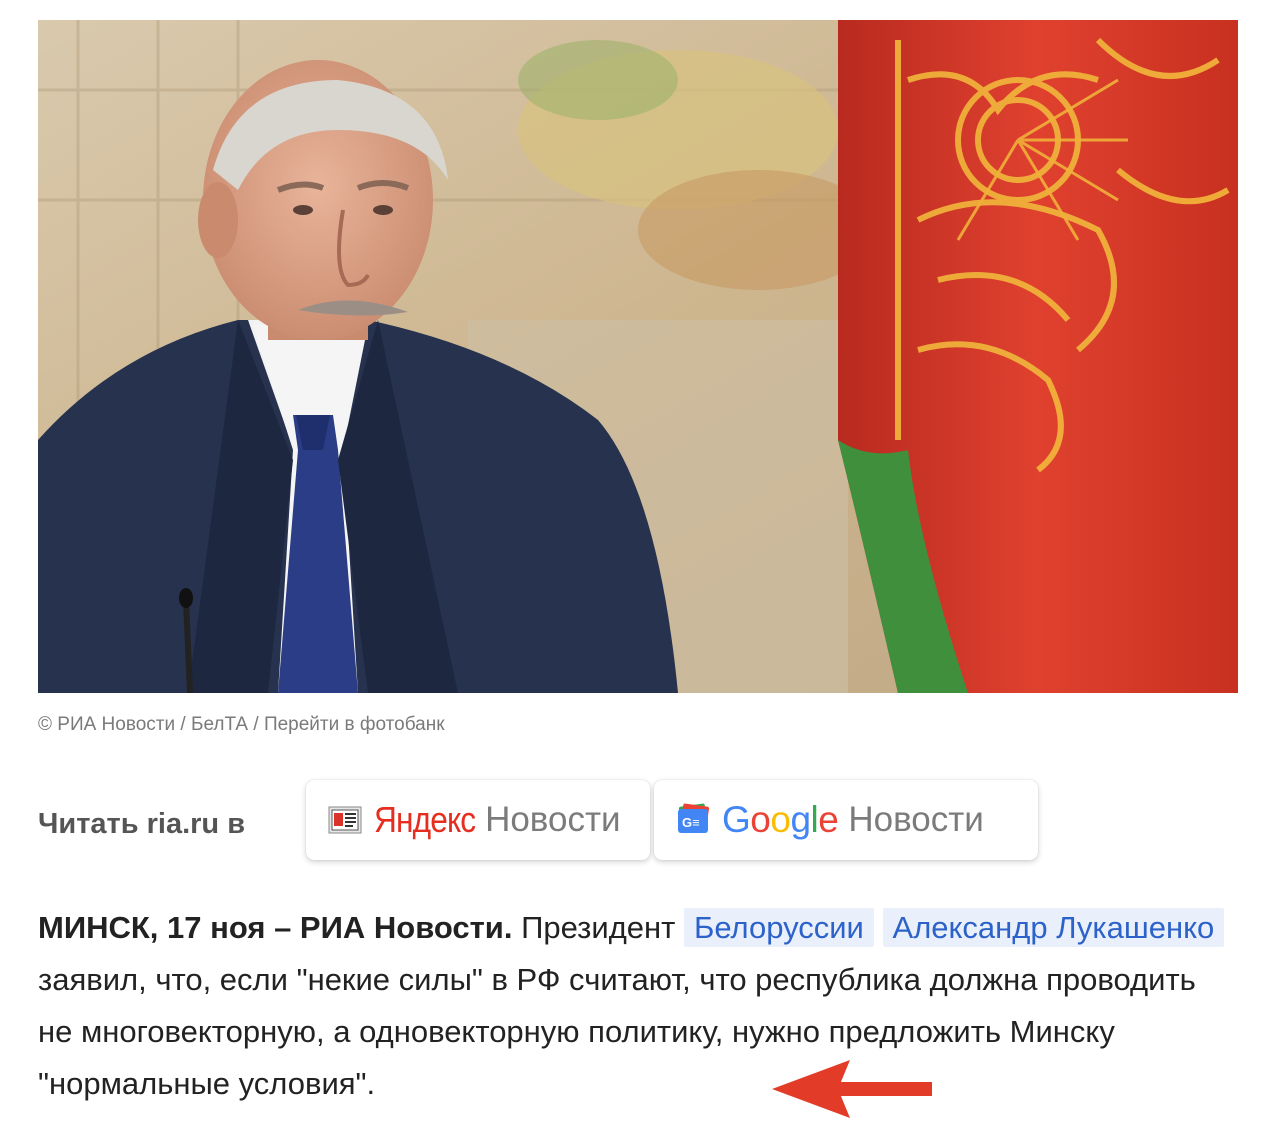 This screenshot has width=1276, height=1126. I want to click on yandex-news-button: Яндекс Новости, so click(478, 820).